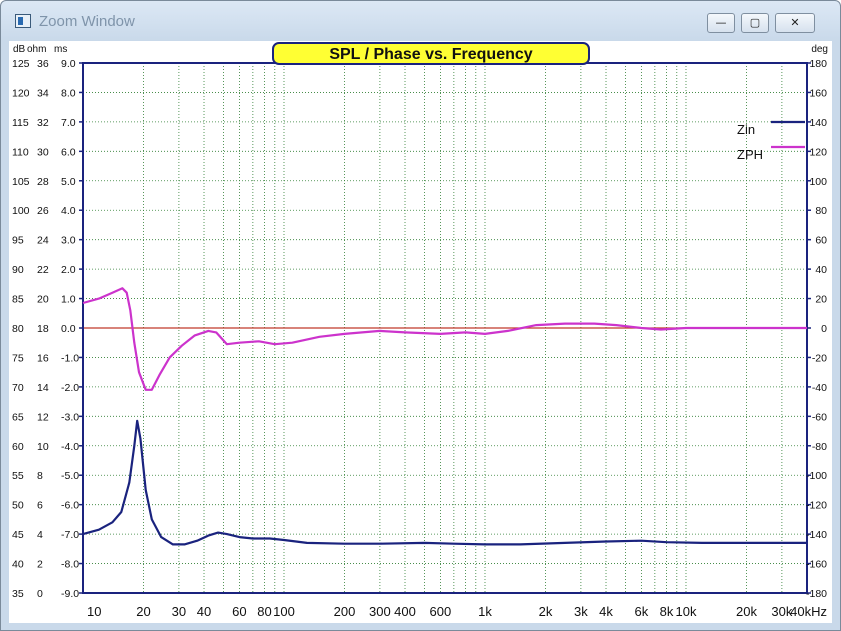  Describe the element at coordinates (18, 358) in the screenshot. I see `tick-label-db: 75` at that location.